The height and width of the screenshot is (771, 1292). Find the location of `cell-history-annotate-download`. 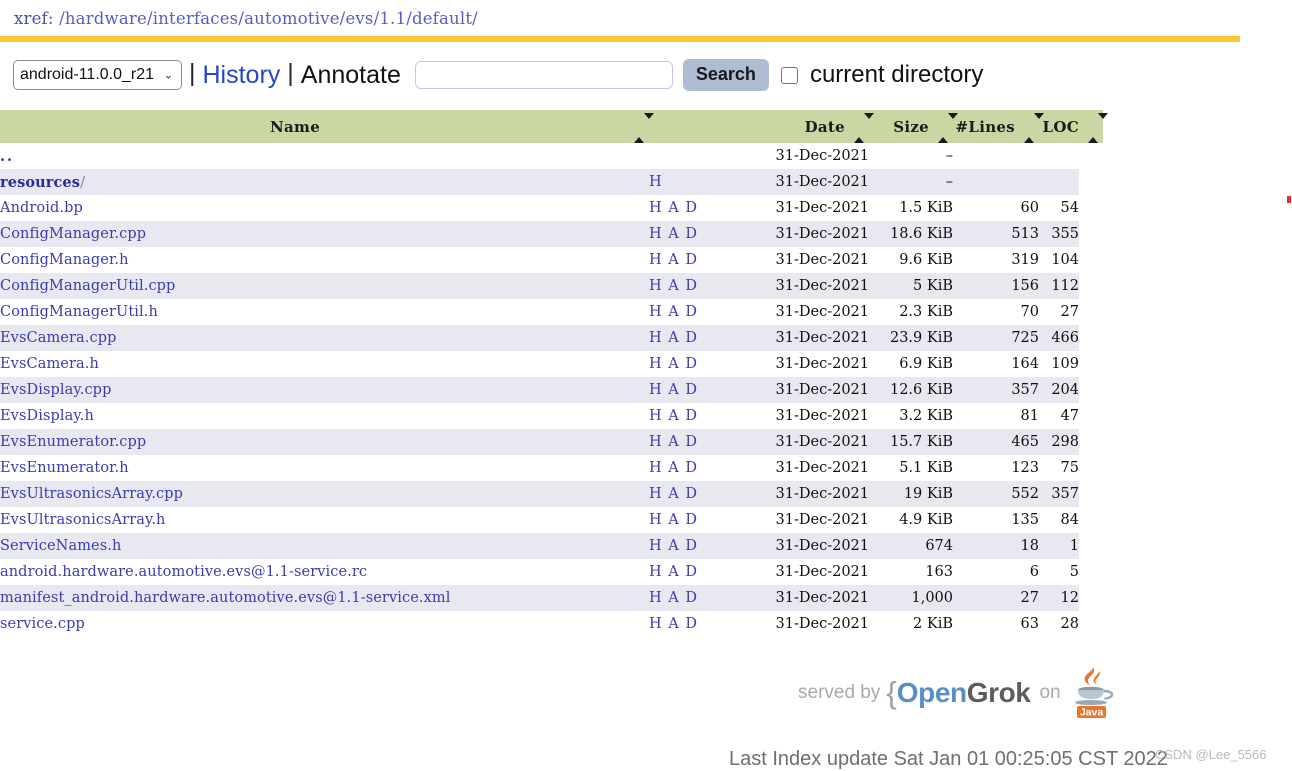

cell-history-annotate-download is located at coordinates (688, 156).